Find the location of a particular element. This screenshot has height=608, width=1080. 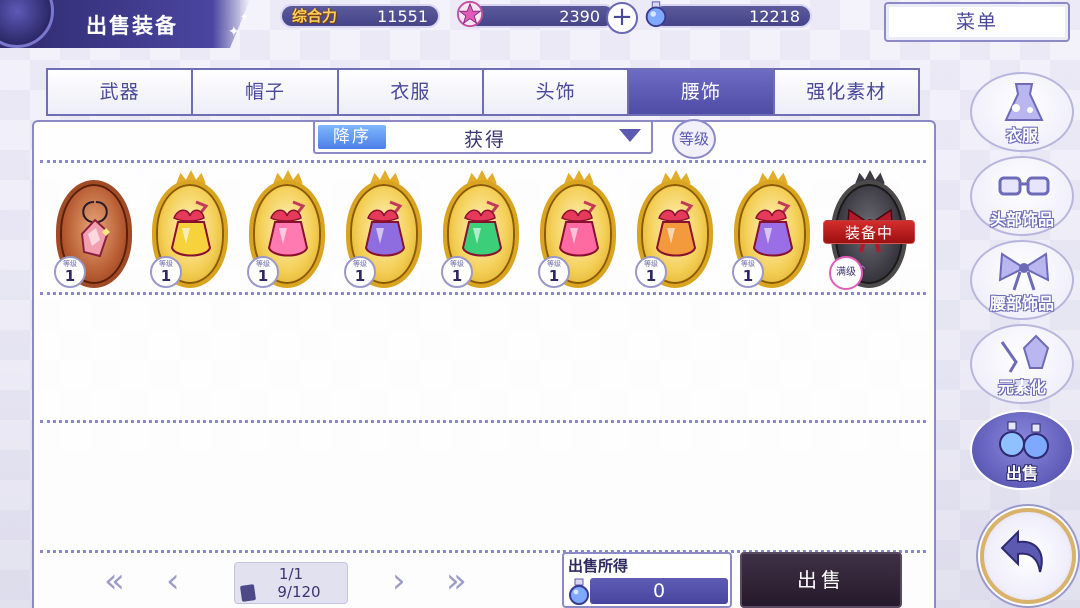

power-label: 综合力 is located at coordinates (315, 16).